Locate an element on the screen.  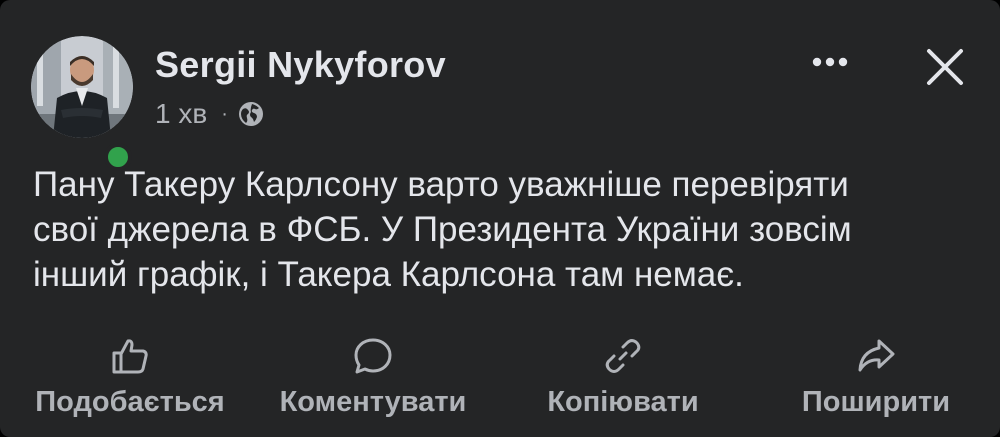
avatar is located at coordinates (82, 103).